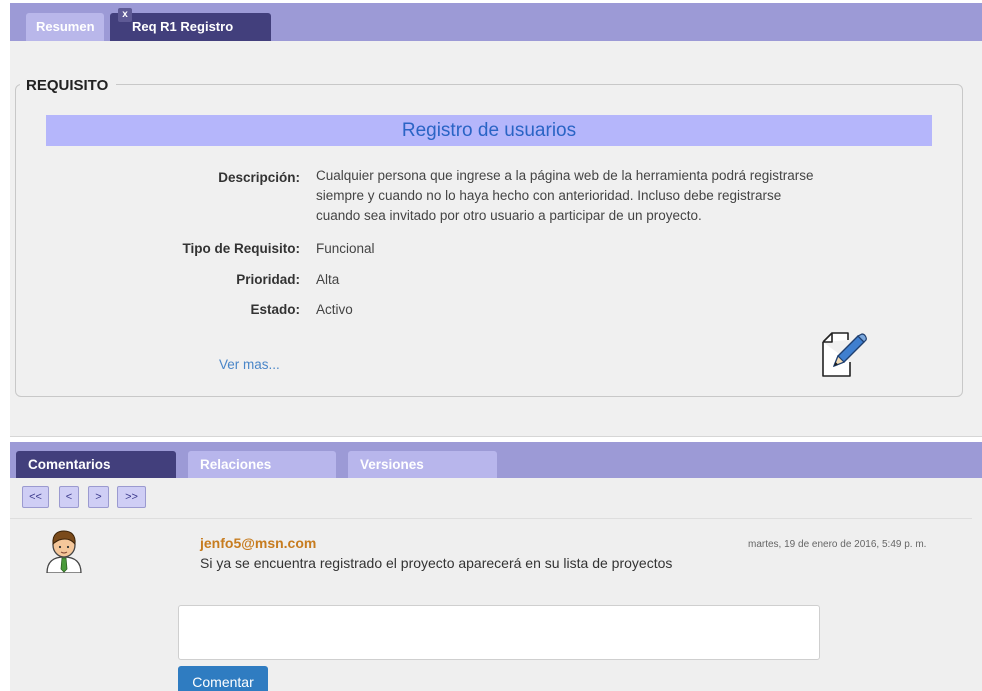  Describe the element at coordinates (183, 26) in the screenshot. I see `tab-req-label: Req R1 Registro` at that location.